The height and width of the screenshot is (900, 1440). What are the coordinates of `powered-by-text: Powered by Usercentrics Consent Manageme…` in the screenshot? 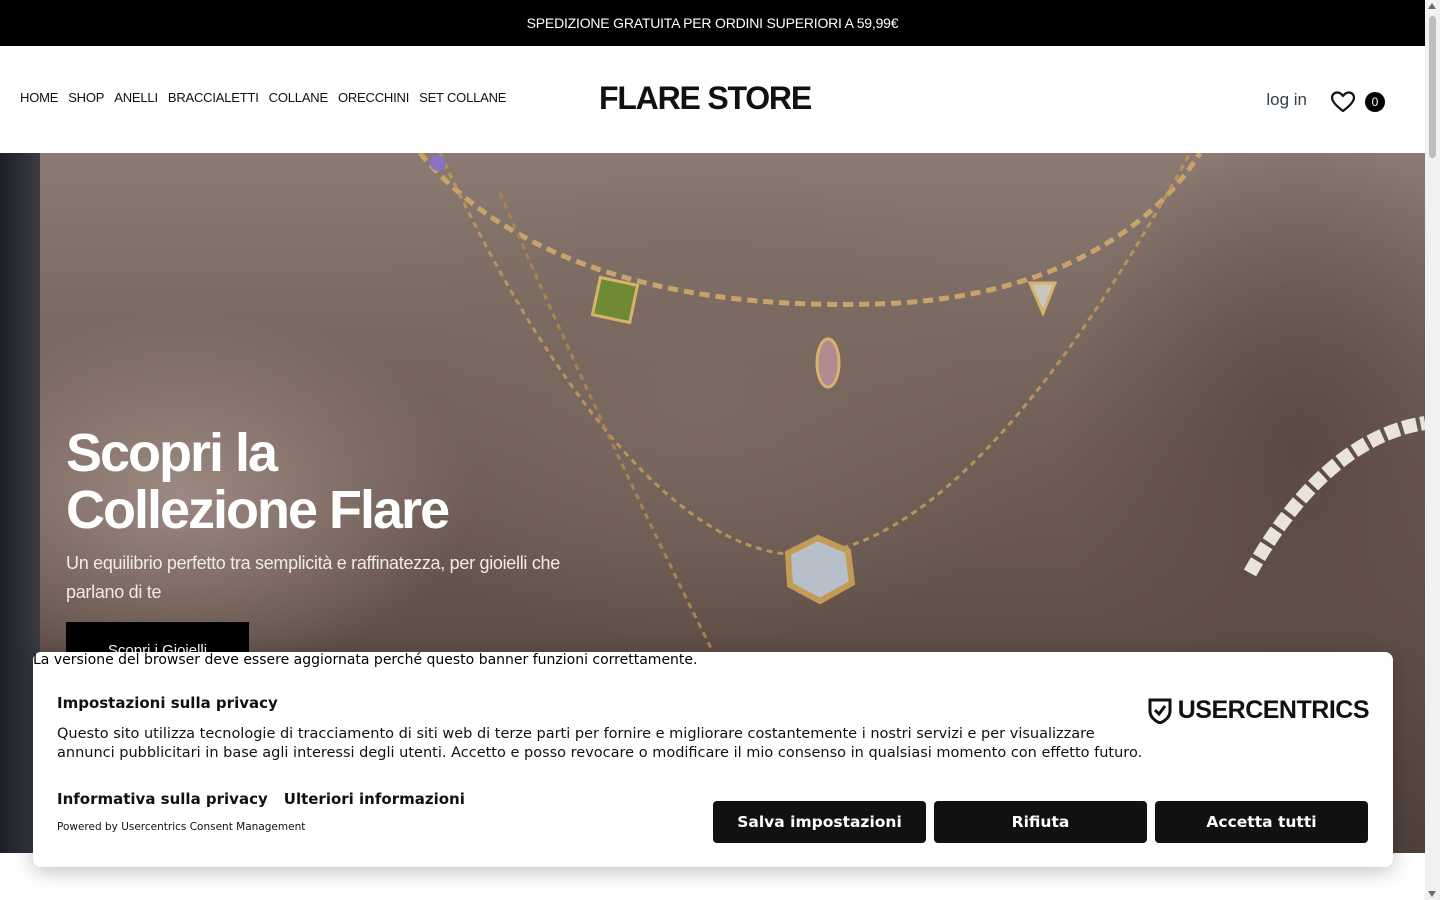 It's located at (181, 827).